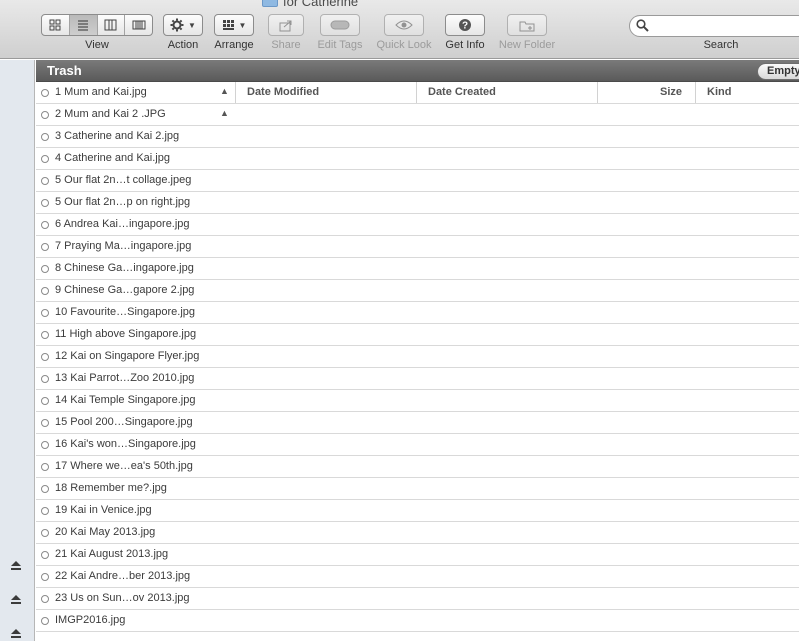  What do you see at coordinates (228, 25) in the screenshot?
I see `arrange-grid-icon` at bounding box center [228, 25].